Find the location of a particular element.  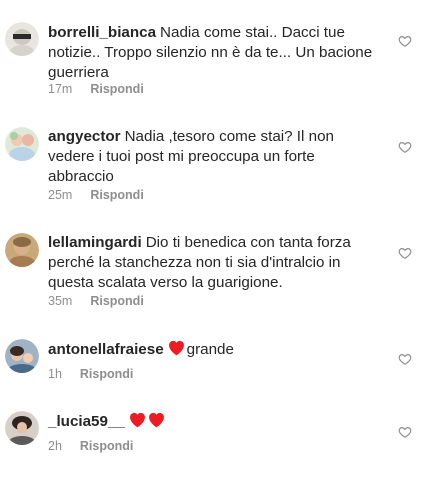

comment-meta: 35m Rispondi is located at coordinates (96, 301).